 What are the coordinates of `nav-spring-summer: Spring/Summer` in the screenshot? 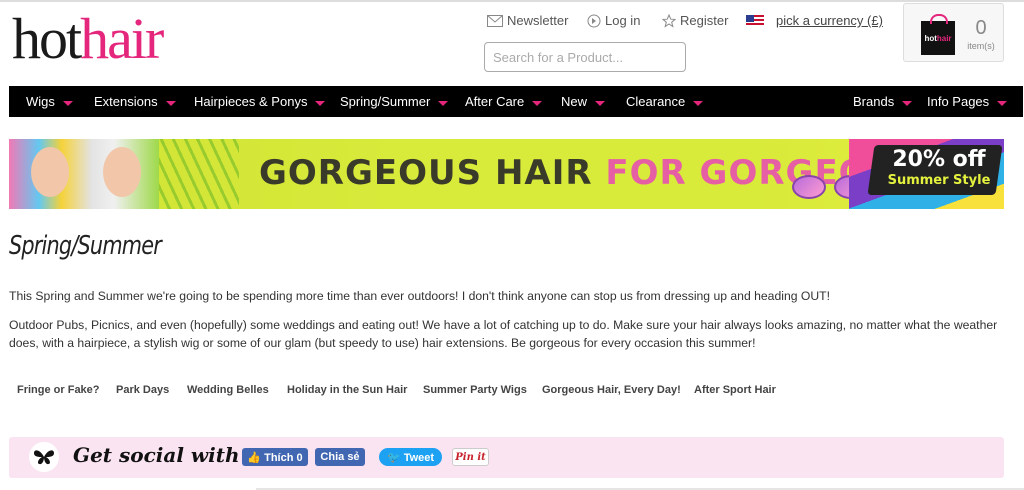 It's located at (394, 101).